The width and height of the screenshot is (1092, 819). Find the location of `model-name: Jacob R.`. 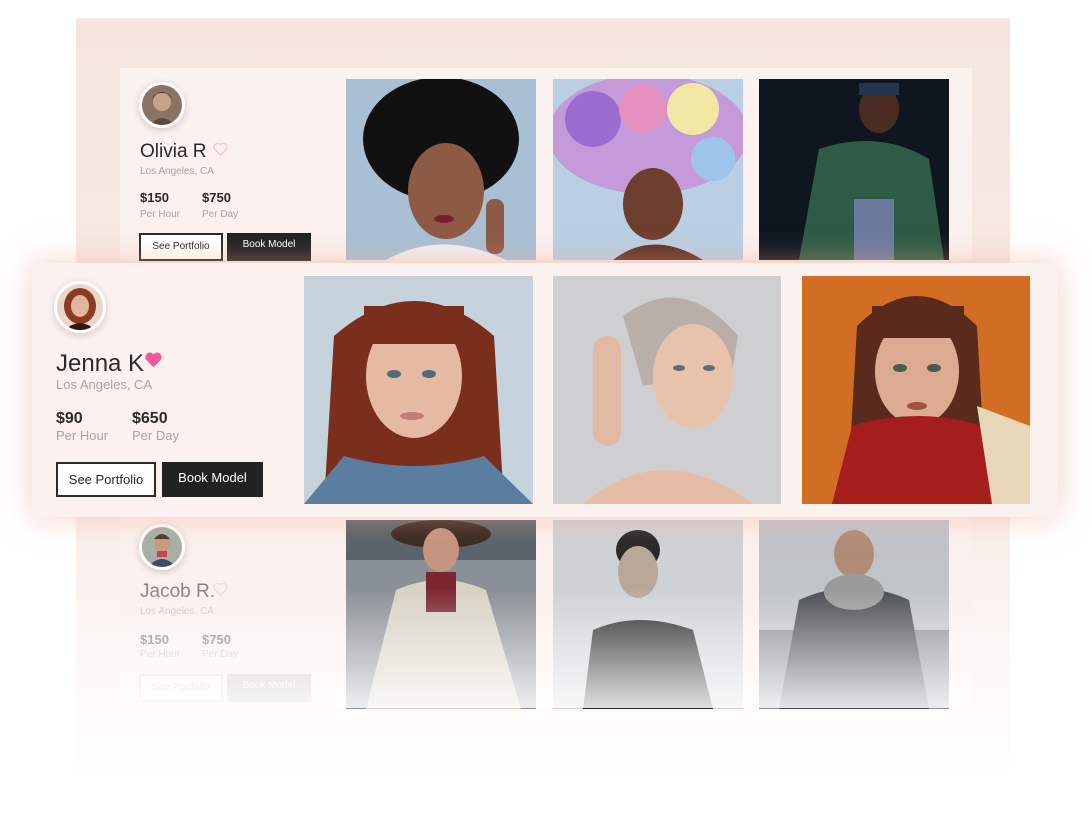

model-name: Jacob R. is located at coordinates (177, 591).